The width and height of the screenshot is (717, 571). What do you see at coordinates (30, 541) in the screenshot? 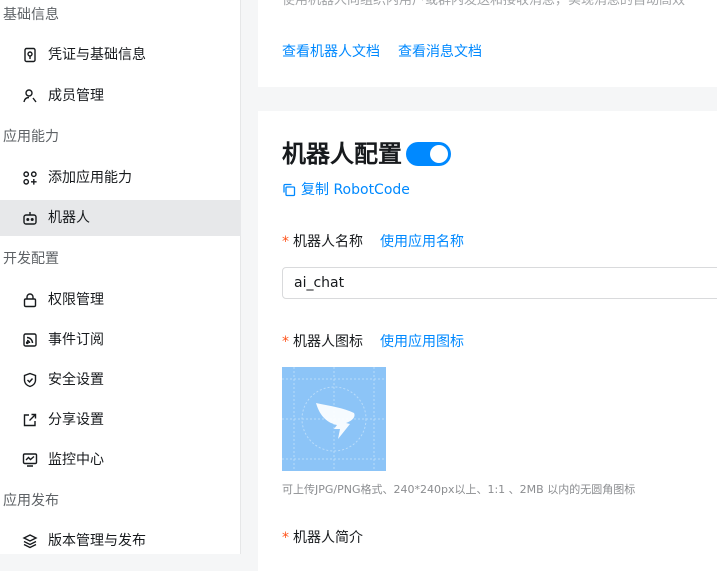
I see `layers-icon` at bounding box center [30, 541].